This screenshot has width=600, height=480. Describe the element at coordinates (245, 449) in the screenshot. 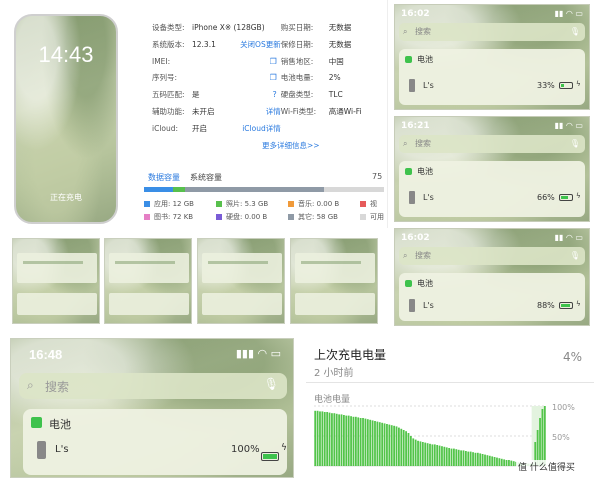

I see `battery-percent: 100%` at that location.